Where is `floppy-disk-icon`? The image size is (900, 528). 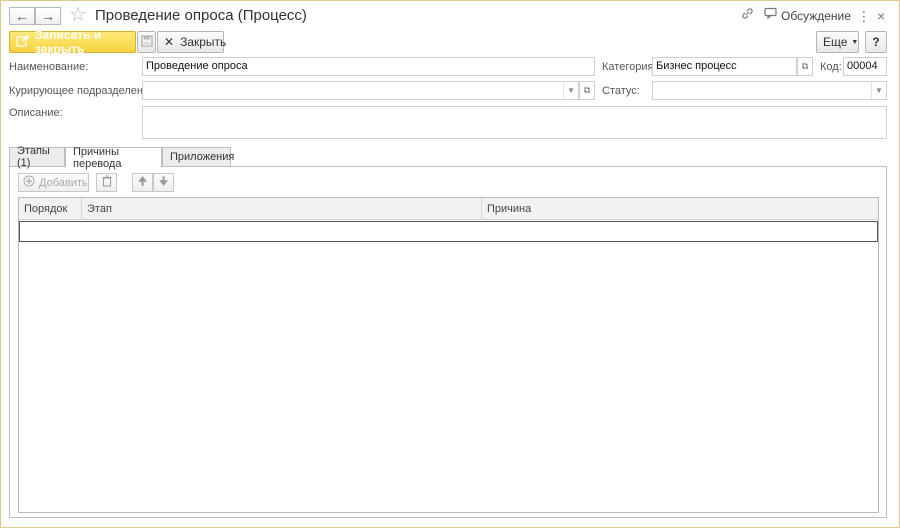
floppy-disk-icon is located at coordinates (147, 42).